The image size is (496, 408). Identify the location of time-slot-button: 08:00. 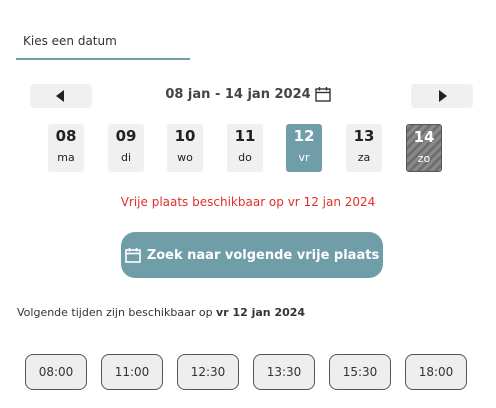
(56, 372).